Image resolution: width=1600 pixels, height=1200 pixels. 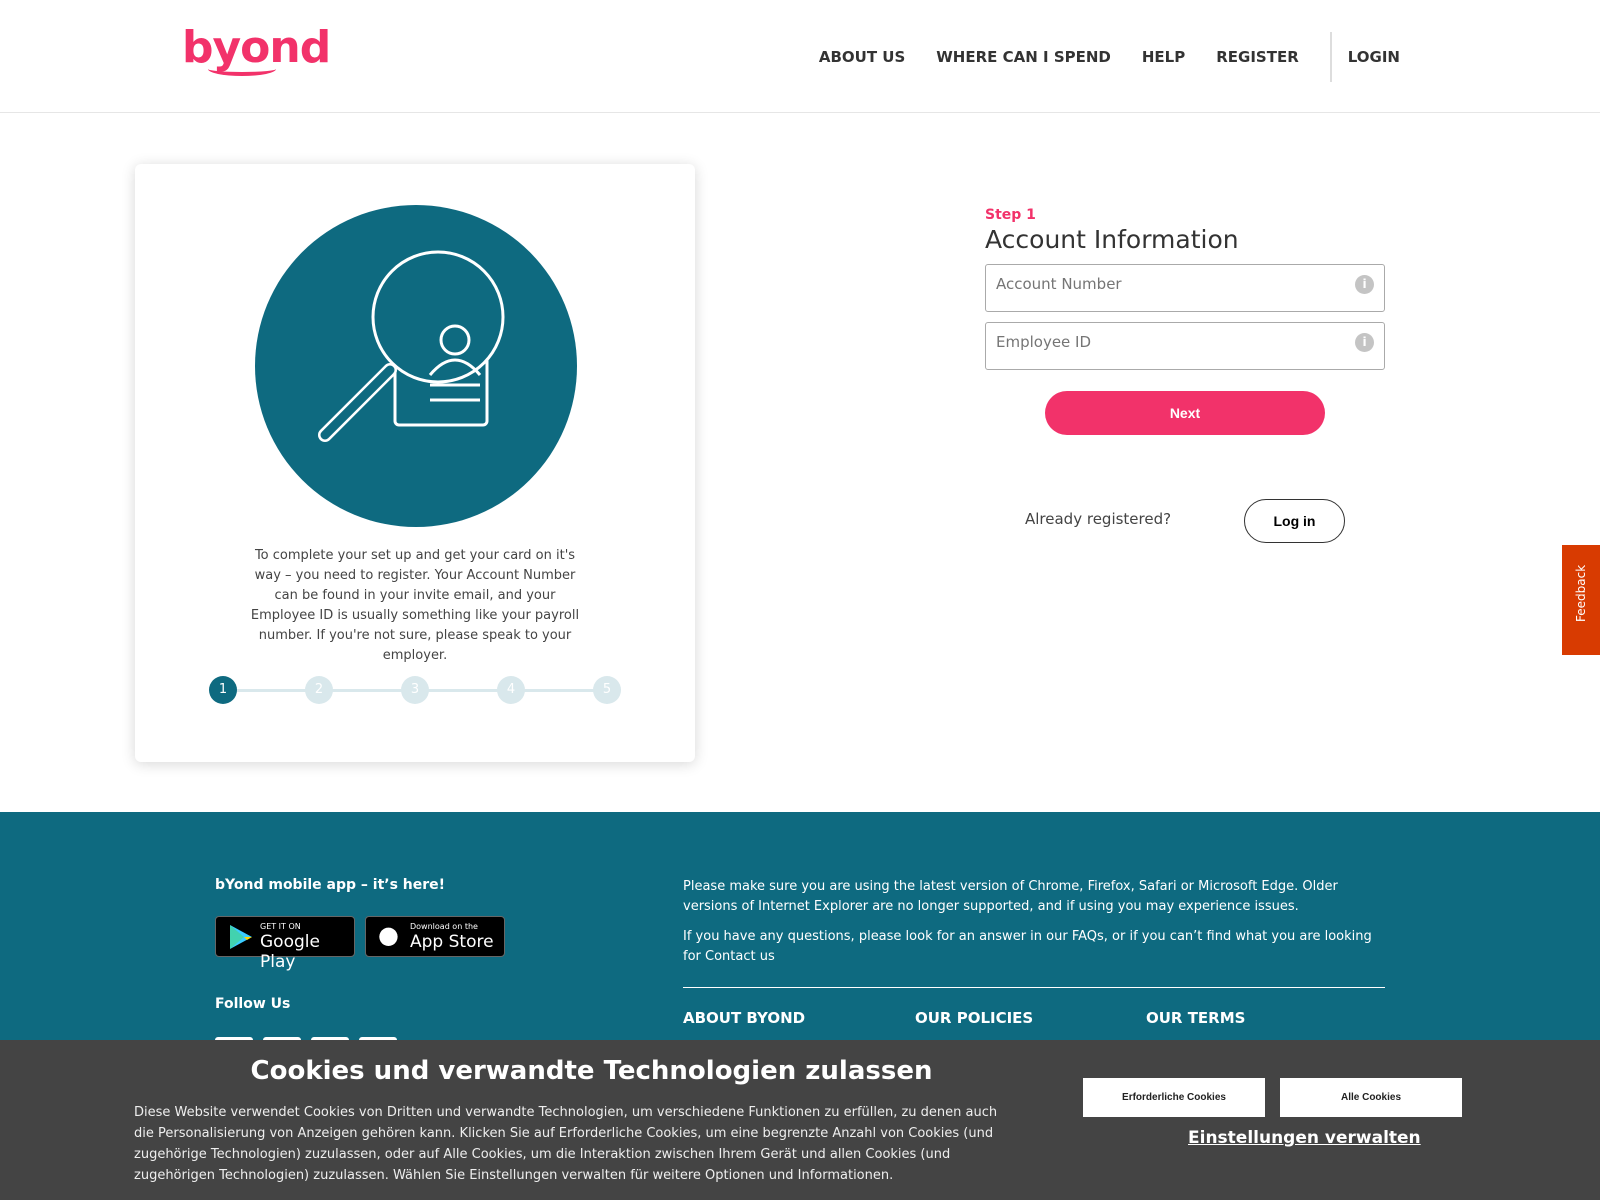 What do you see at coordinates (280, 926) in the screenshot?
I see `google-small-text: GET IT ON` at bounding box center [280, 926].